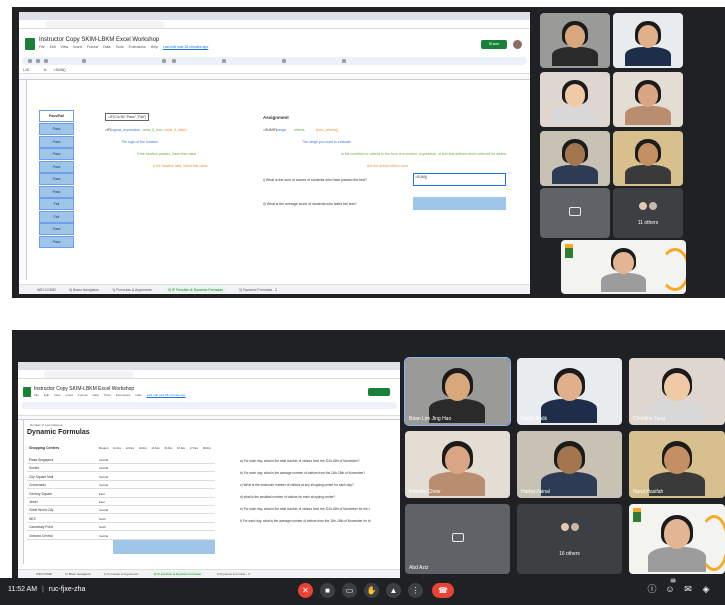  I want to click on sheet-tab-if-function: 2) IF Function & Dynamic Formulas, so click(195, 290).